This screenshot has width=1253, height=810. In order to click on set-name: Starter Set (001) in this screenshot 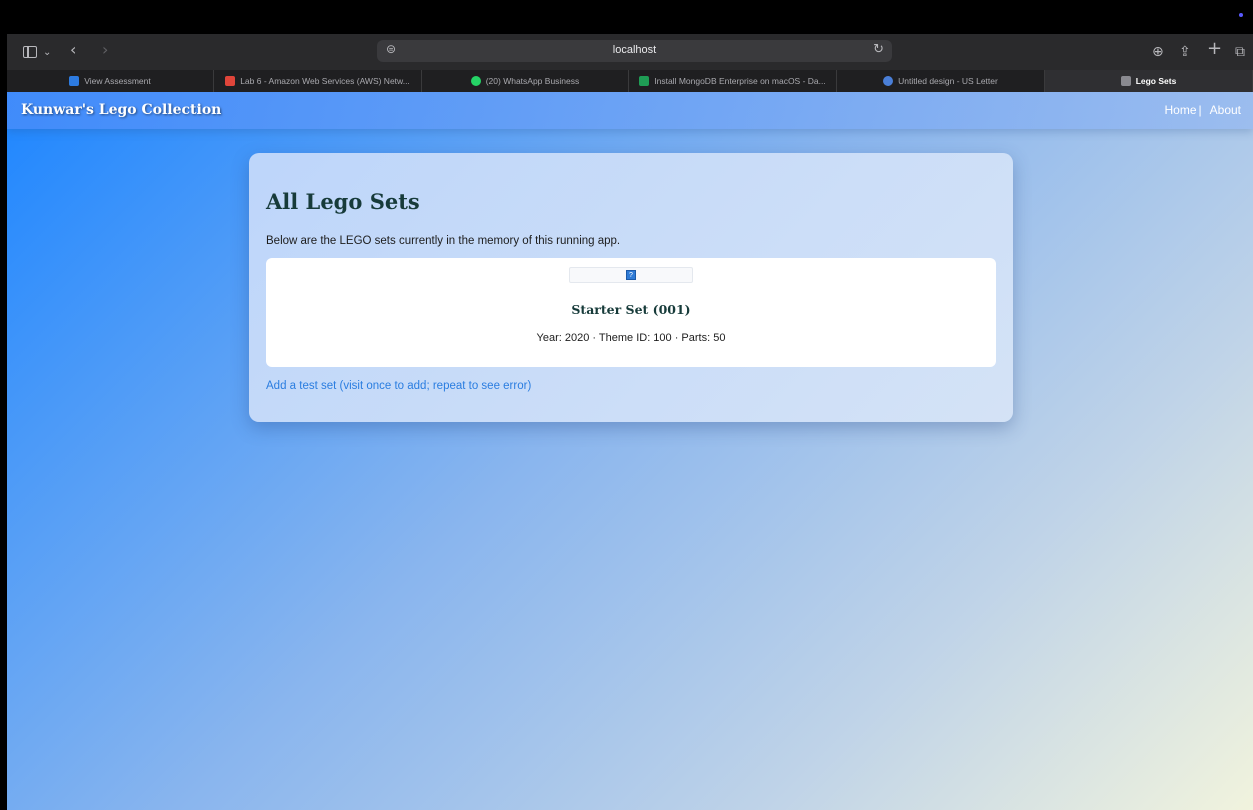, I will do `click(631, 309)`.